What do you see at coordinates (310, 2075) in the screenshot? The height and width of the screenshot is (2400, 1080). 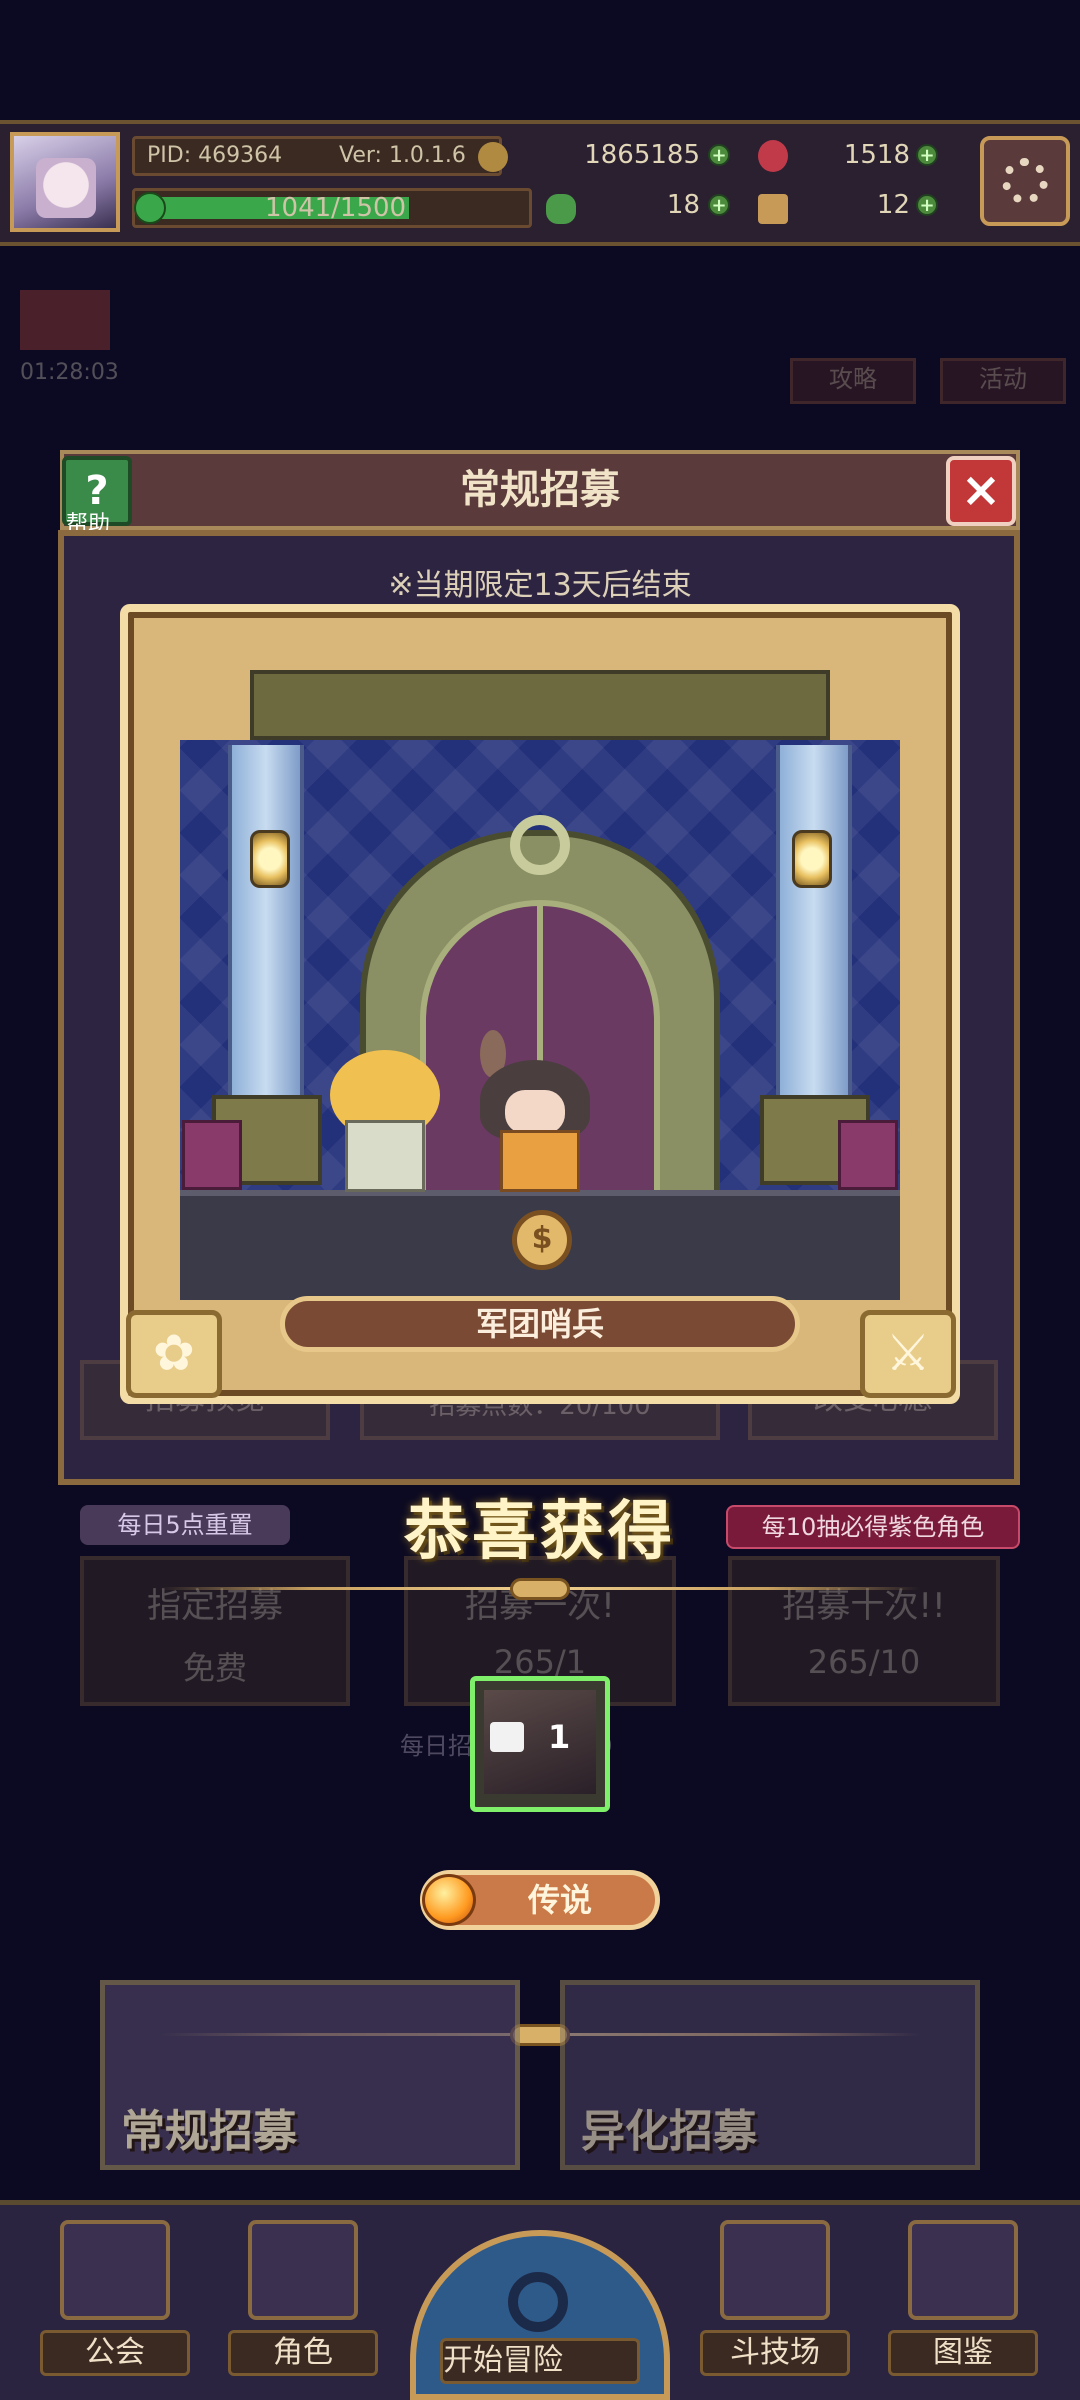 I see `normal-recruit-banner: 常规招募` at bounding box center [310, 2075].